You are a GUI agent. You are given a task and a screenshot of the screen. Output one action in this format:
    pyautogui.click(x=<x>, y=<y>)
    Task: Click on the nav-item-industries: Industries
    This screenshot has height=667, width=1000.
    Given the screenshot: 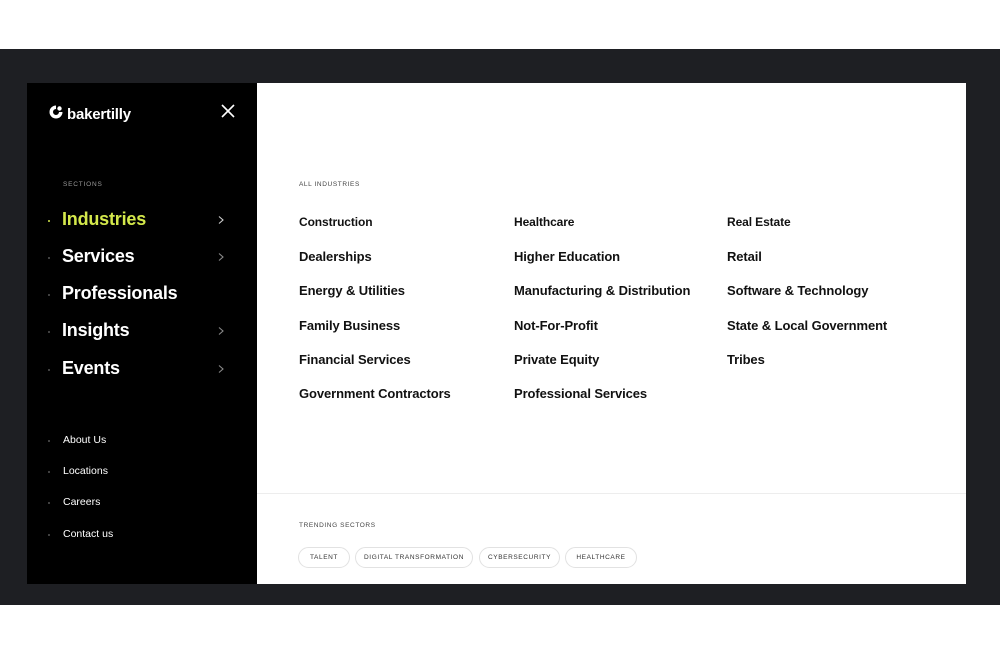 What is the action you would take?
    pyautogui.click(x=142, y=221)
    